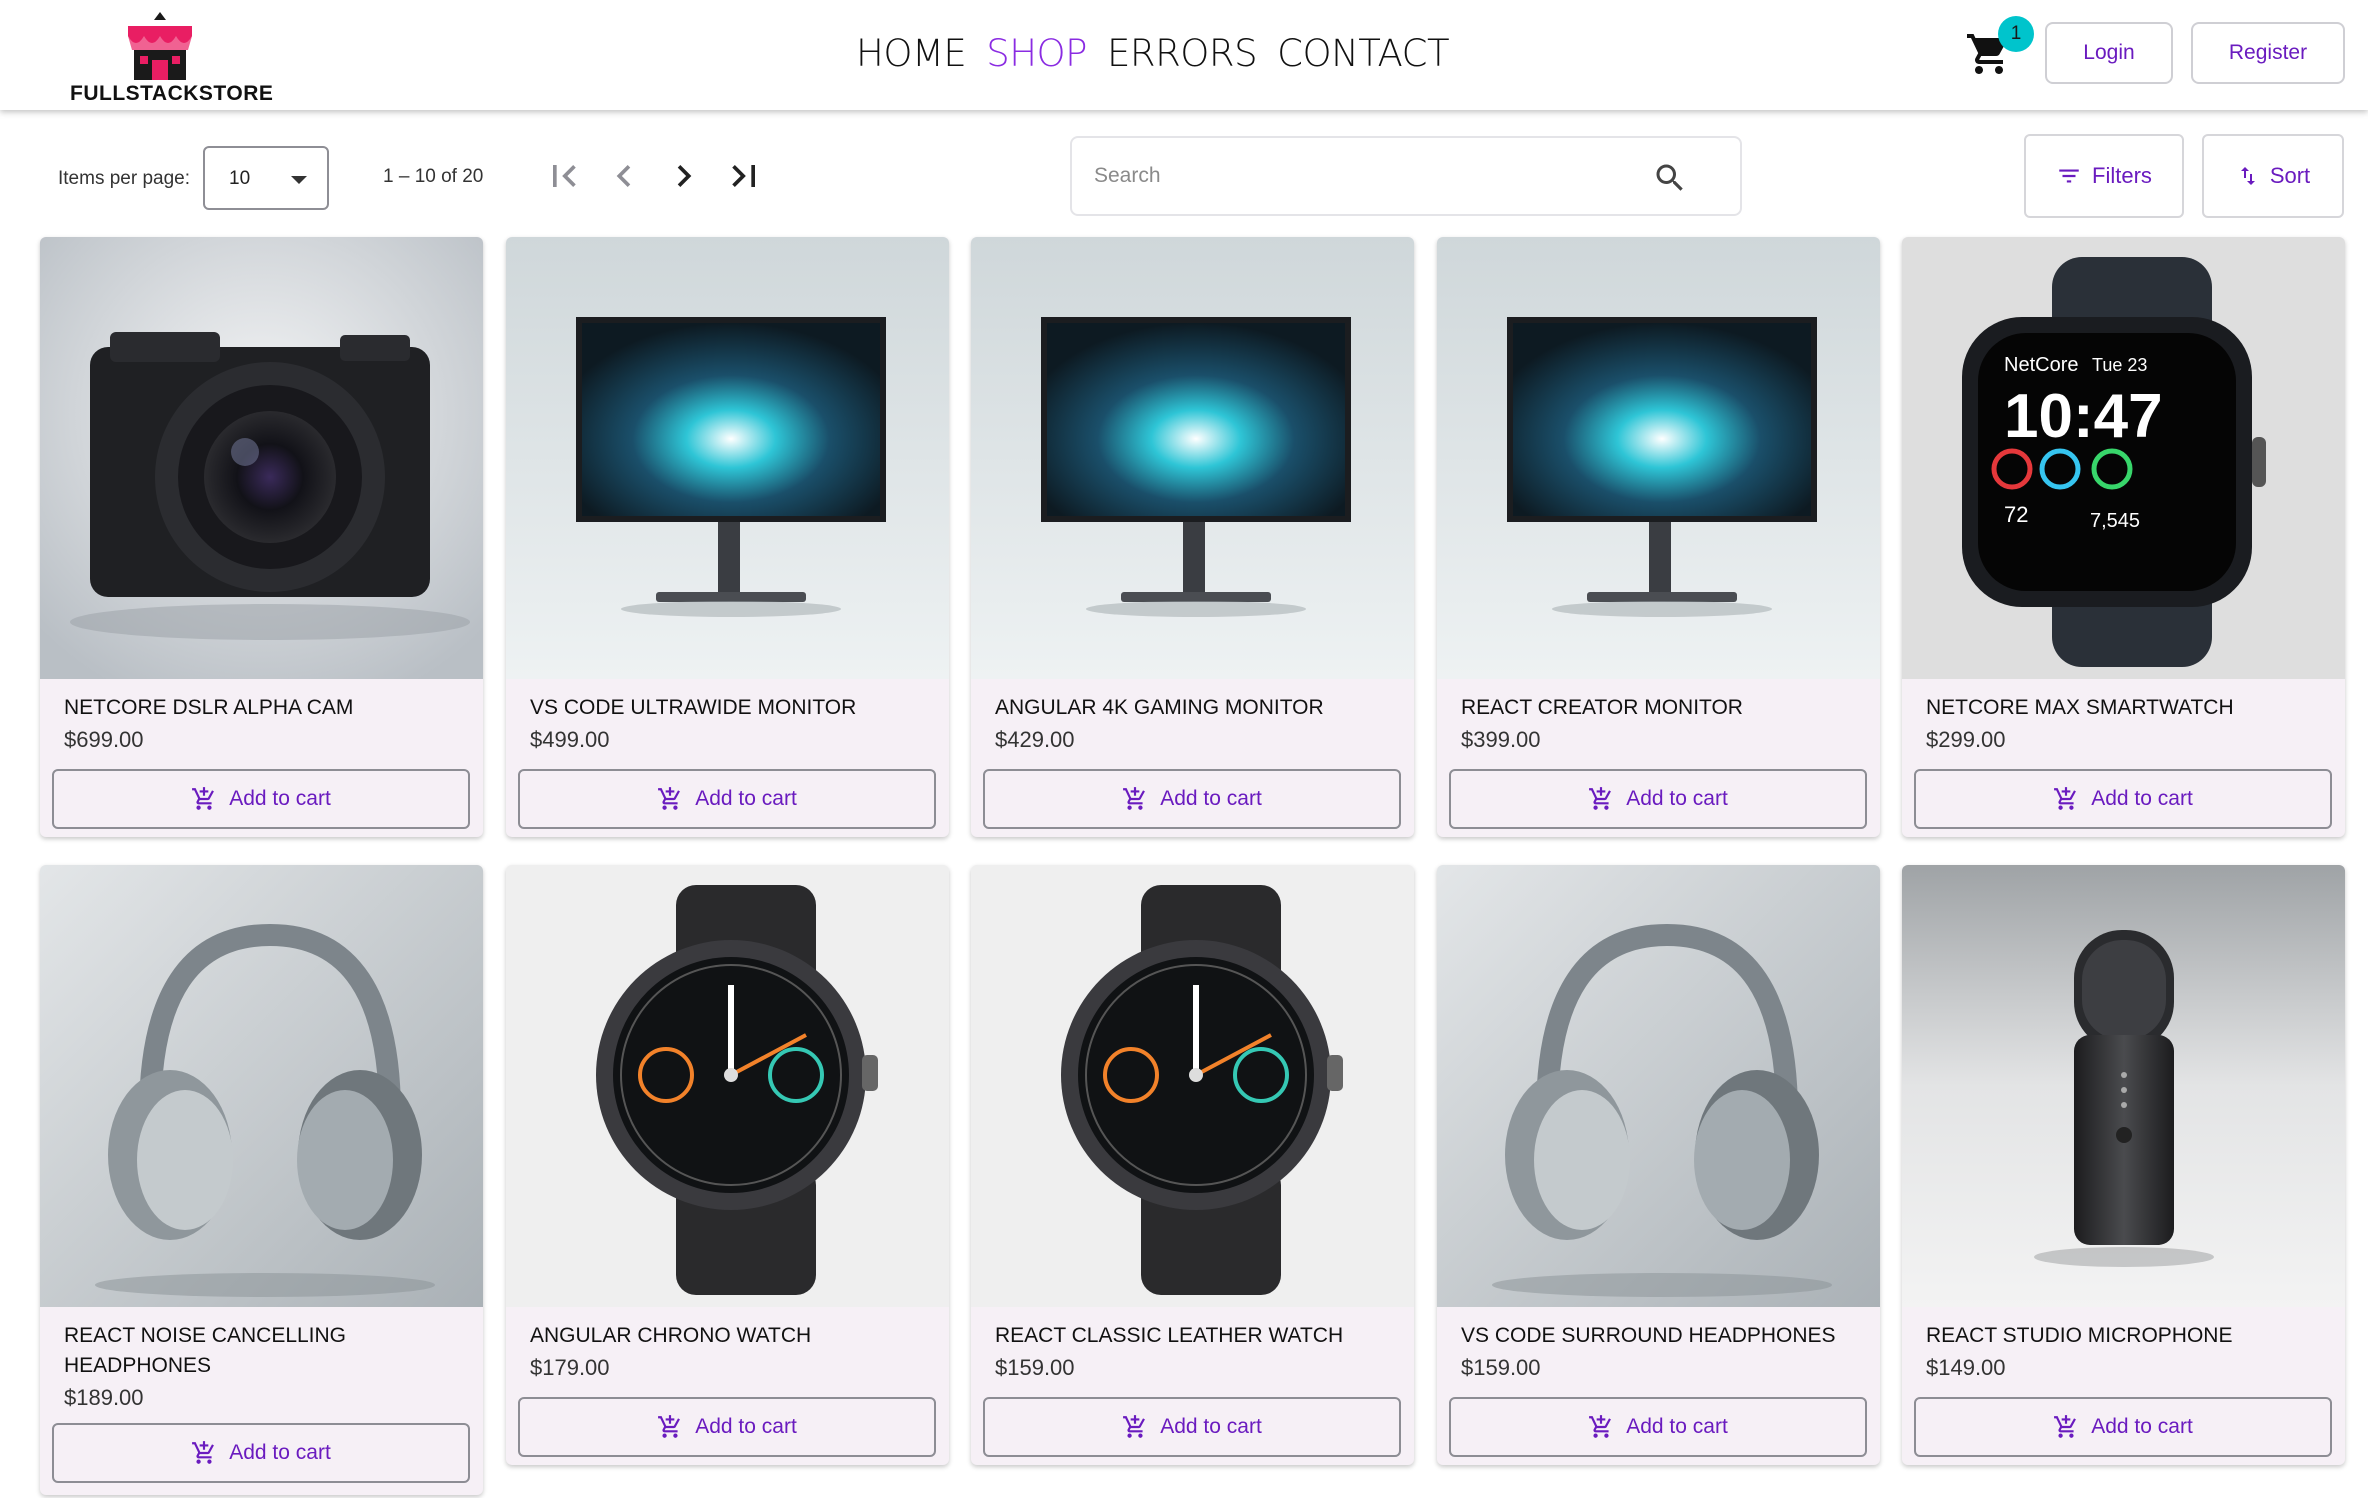 The width and height of the screenshot is (2368, 1498). What do you see at coordinates (570, 1367) in the screenshot?
I see `product-price: $179.00` at bounding box center [570, 1367].